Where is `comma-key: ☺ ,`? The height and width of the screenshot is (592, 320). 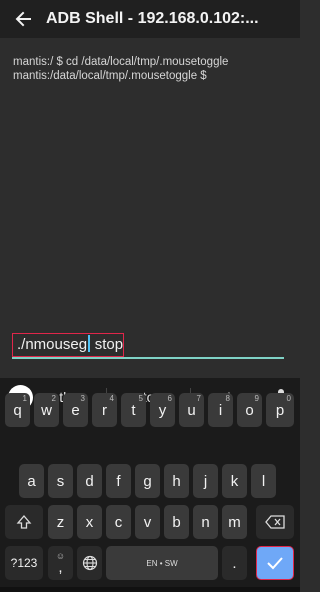 comma-key: ☺ , is located at coordinates (60, 563).